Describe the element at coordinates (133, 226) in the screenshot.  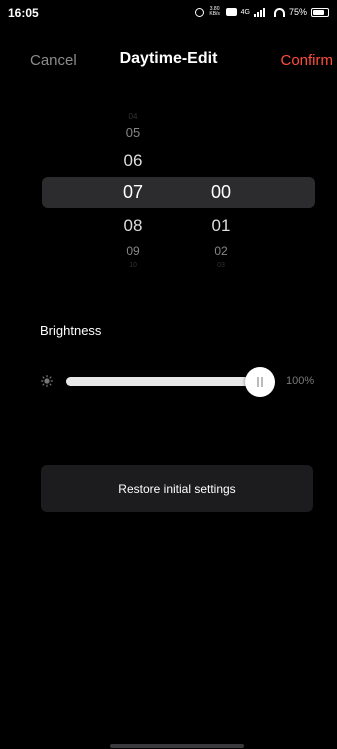
I see `hour-option: 08` at that location.